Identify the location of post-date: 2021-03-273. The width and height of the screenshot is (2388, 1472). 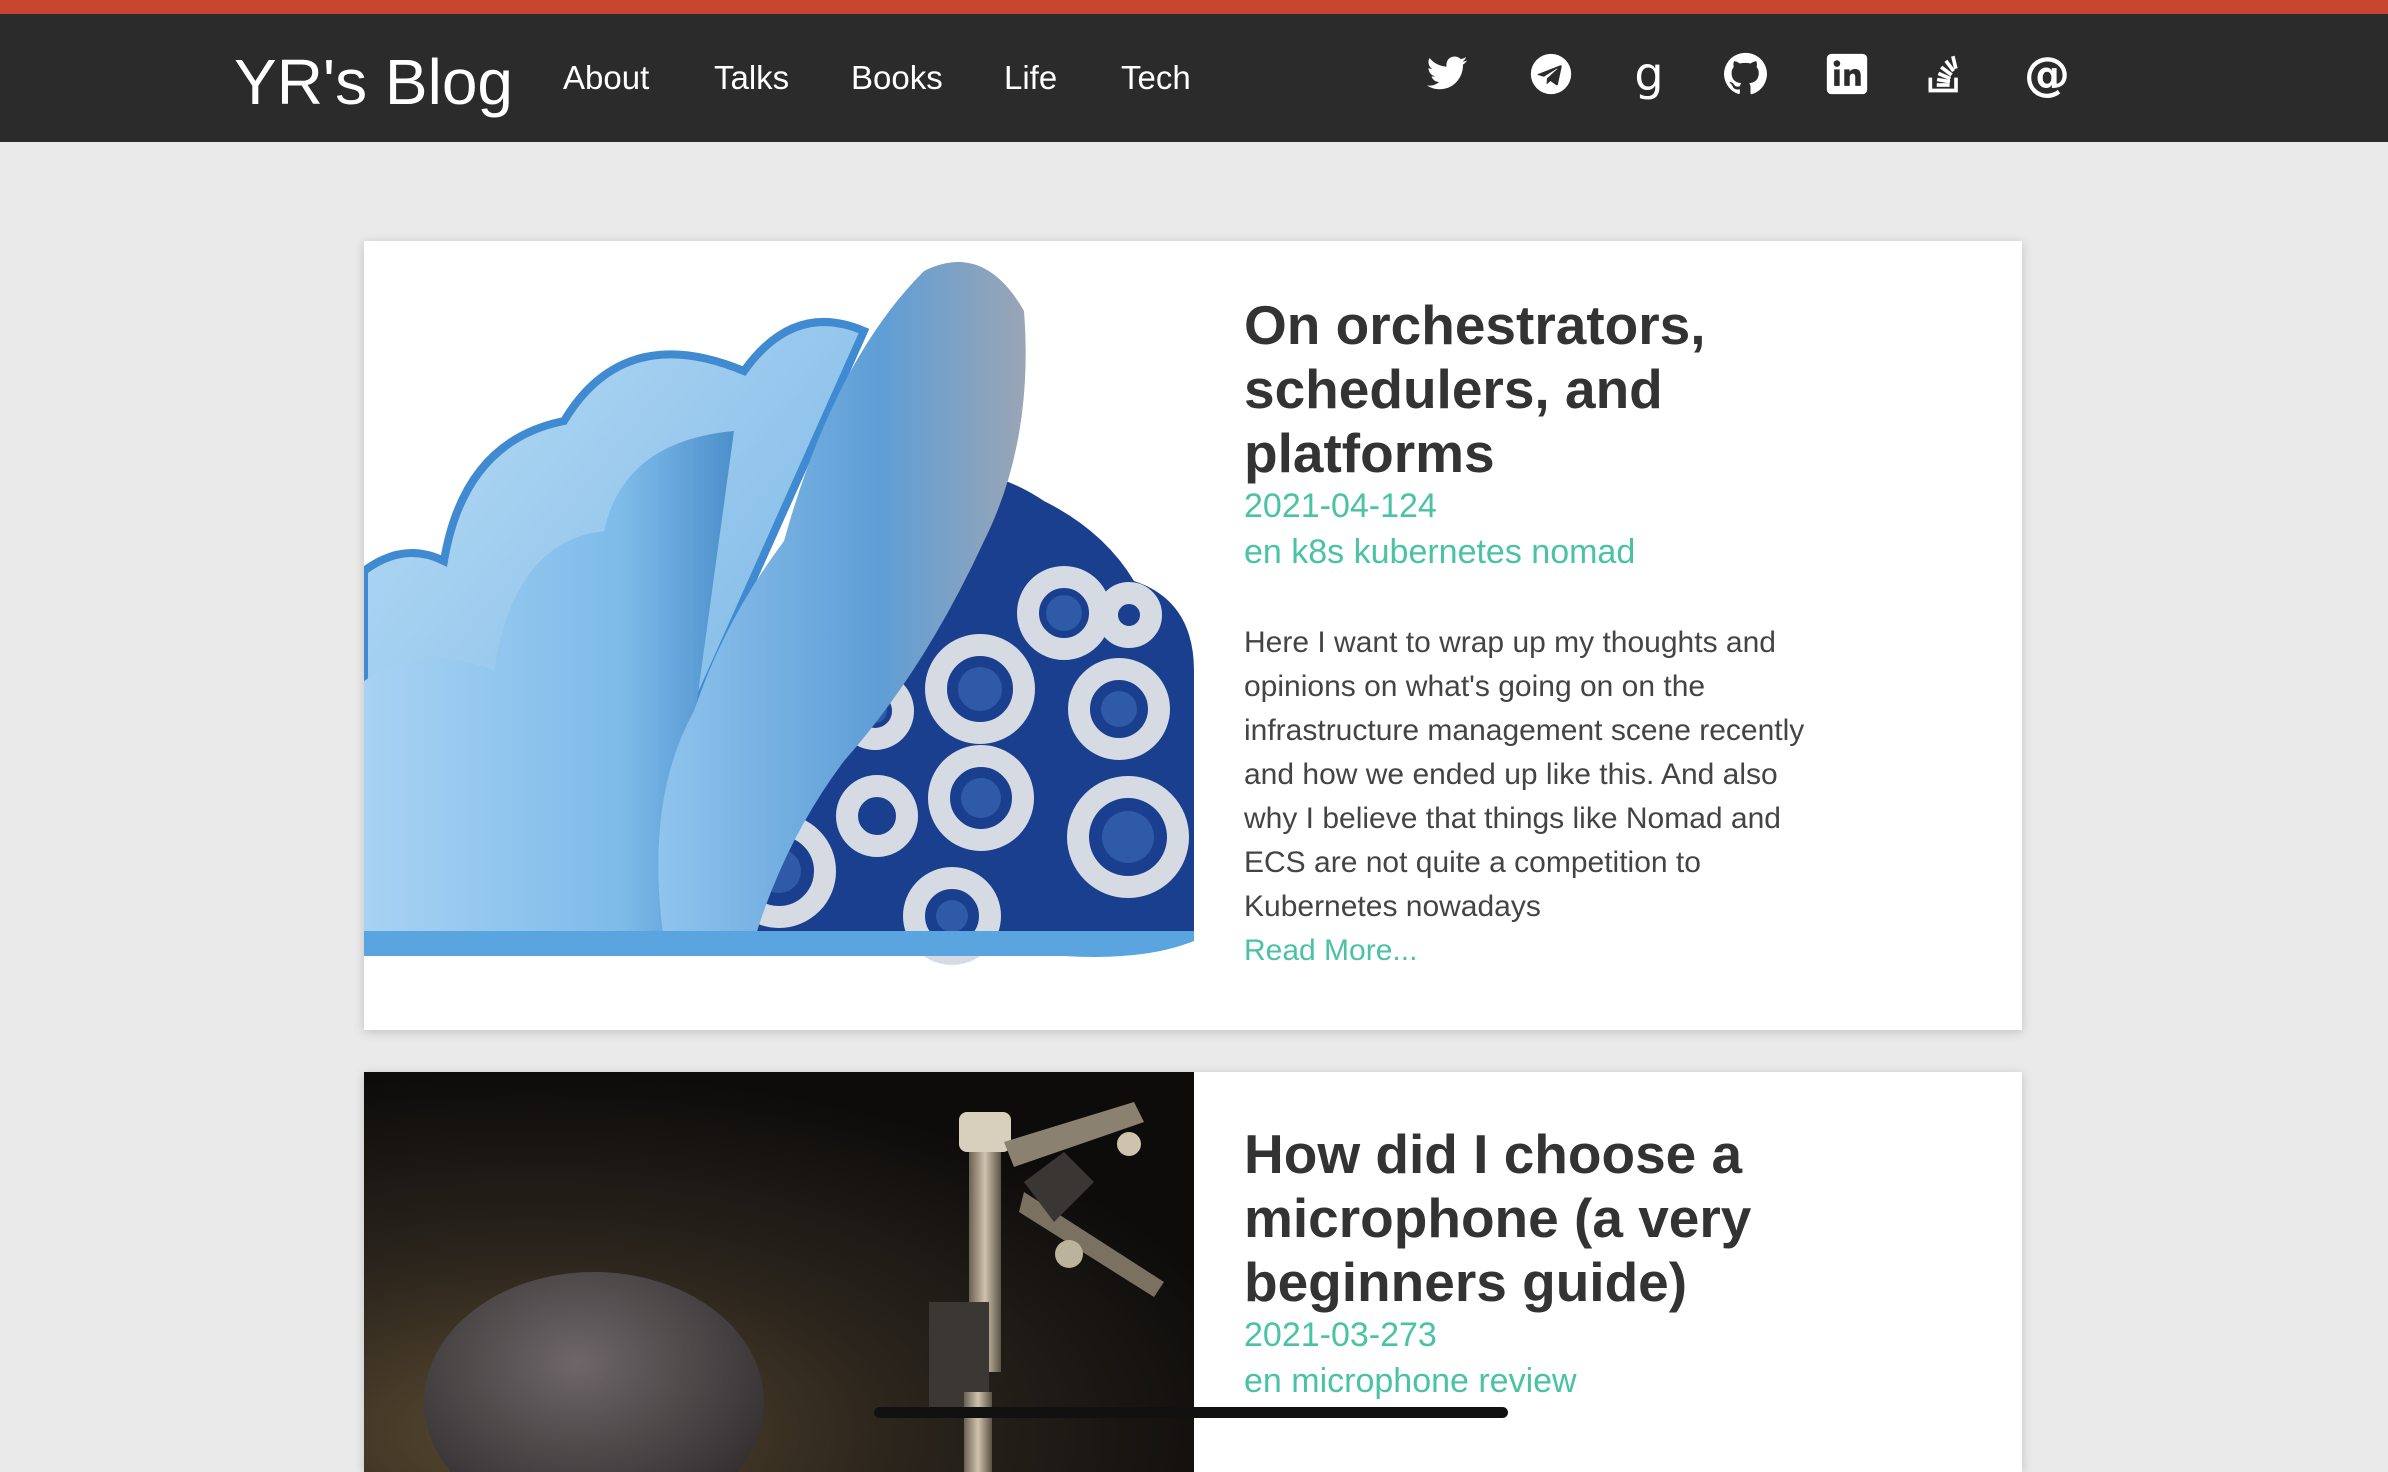
(1604, 1335).